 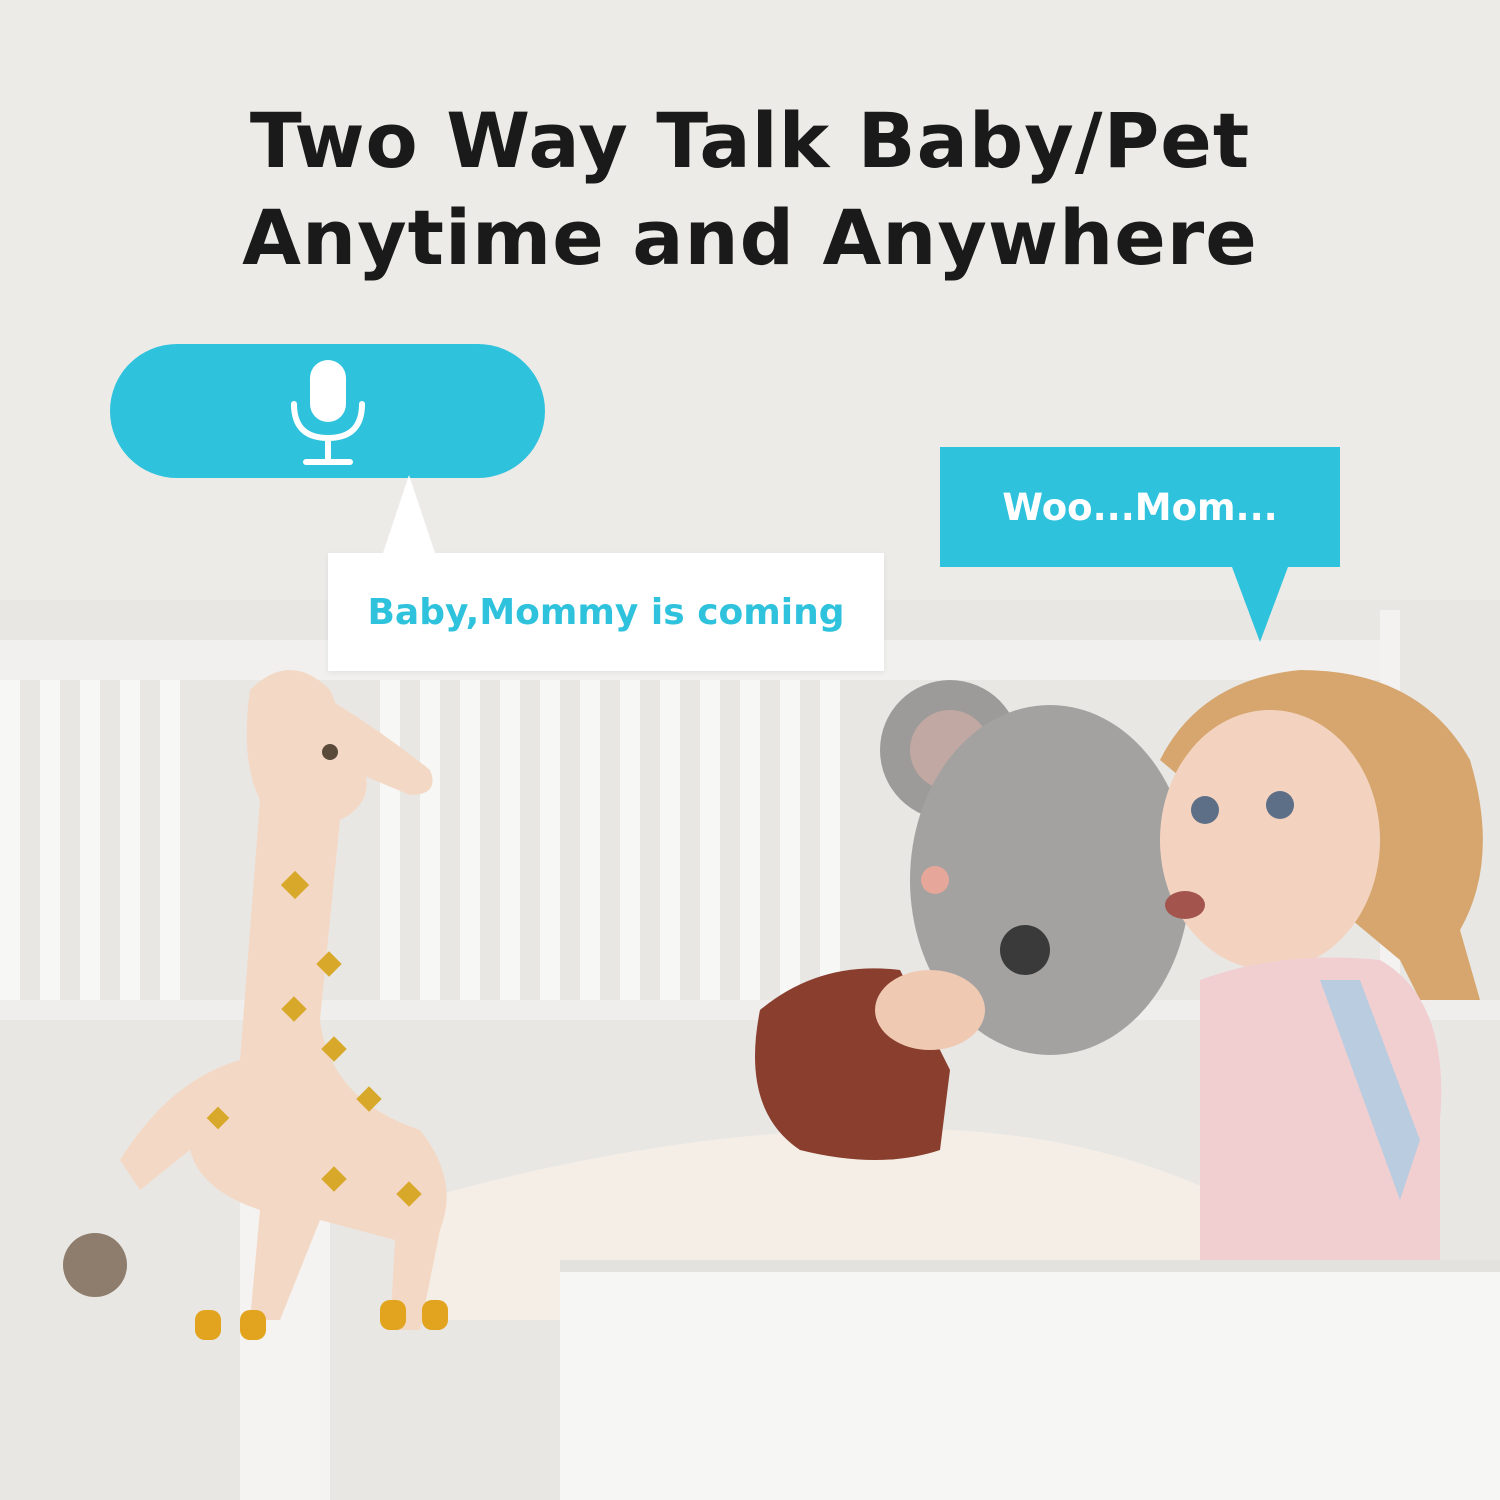 I want to click on parent-bubble-tail, so click(x=409, y=514).